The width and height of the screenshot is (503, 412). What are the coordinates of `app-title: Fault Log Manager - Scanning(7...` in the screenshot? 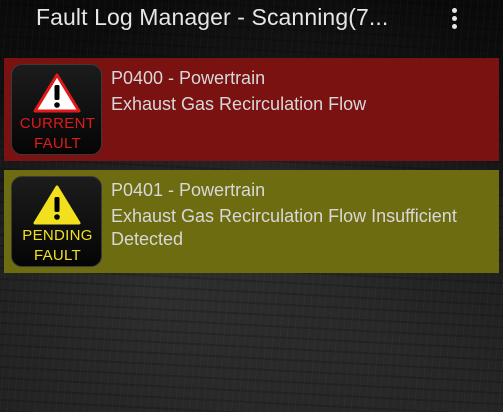 It's located at (212, 17).